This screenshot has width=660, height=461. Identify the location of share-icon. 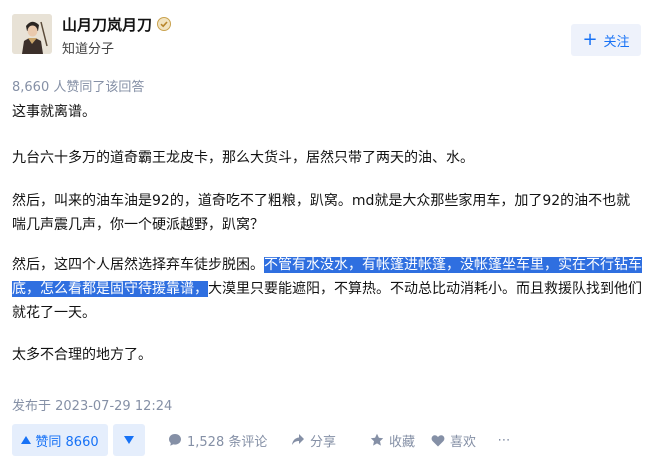
(298, 439).